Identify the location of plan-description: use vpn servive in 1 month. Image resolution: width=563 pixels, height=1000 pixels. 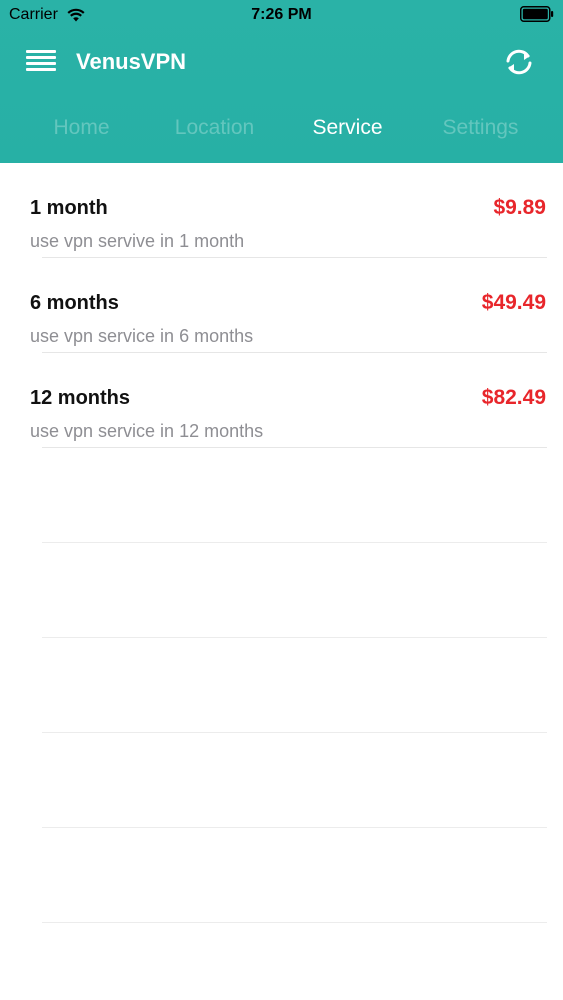
(137, 241).